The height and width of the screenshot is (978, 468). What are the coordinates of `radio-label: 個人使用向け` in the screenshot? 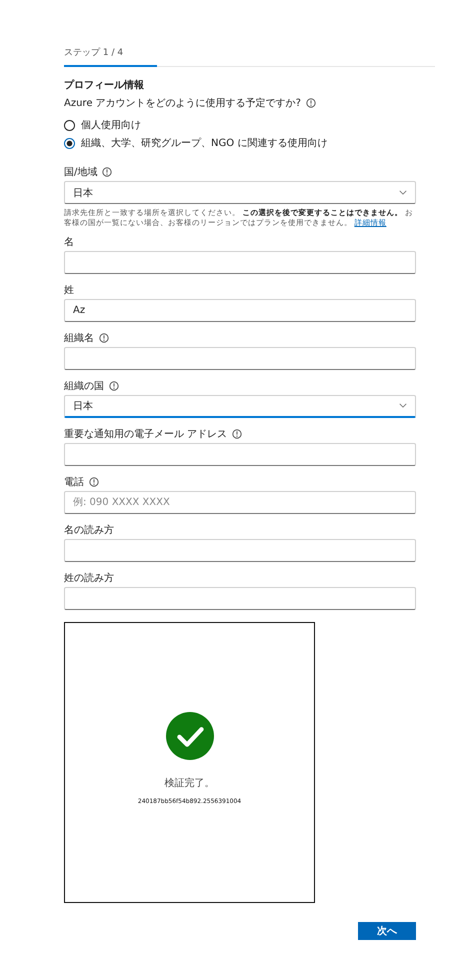 It's located at (111, 125).